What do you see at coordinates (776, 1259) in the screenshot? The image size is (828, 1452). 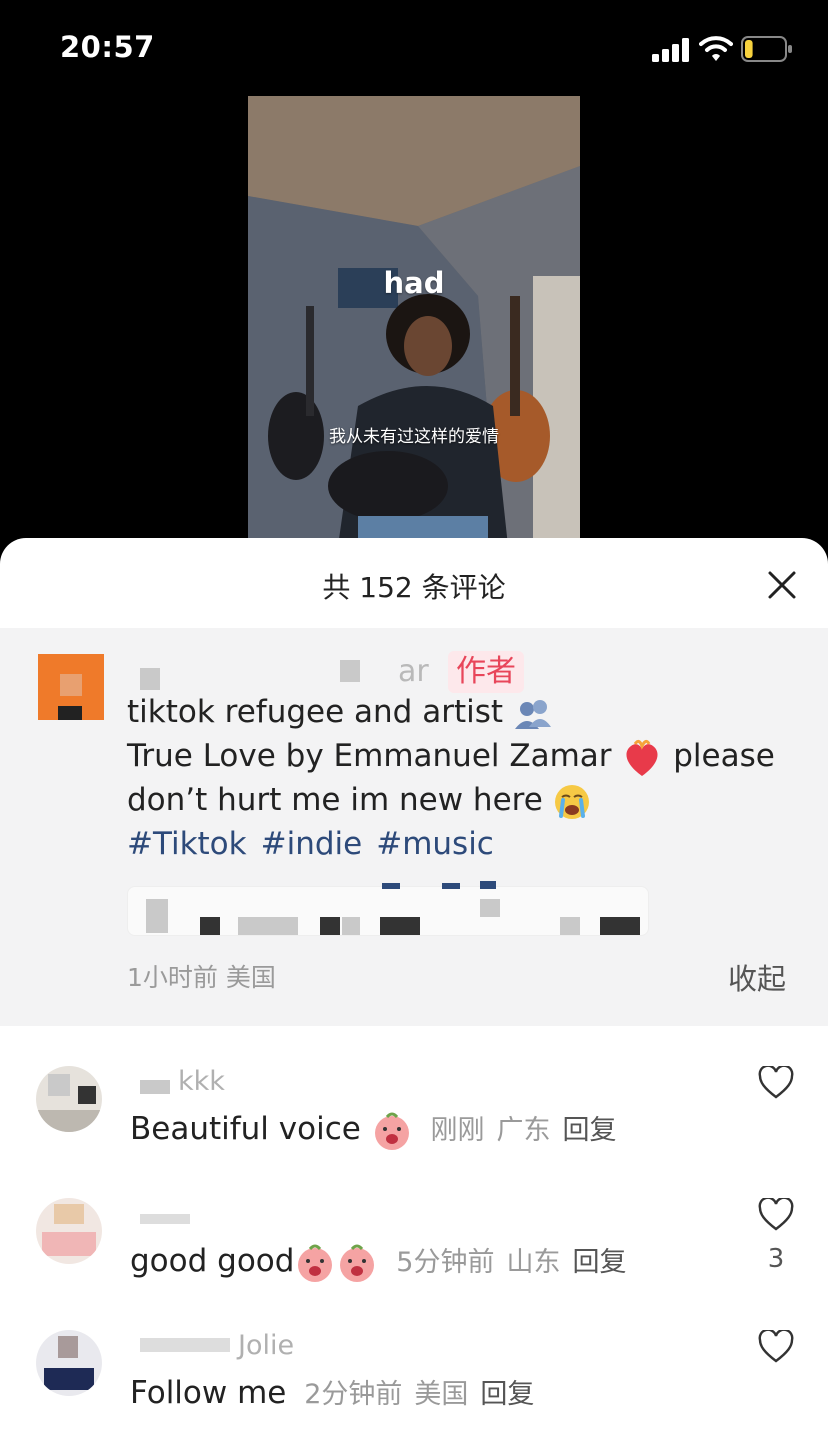 I see `like-count: 3` at bounding box center [776, 1259].